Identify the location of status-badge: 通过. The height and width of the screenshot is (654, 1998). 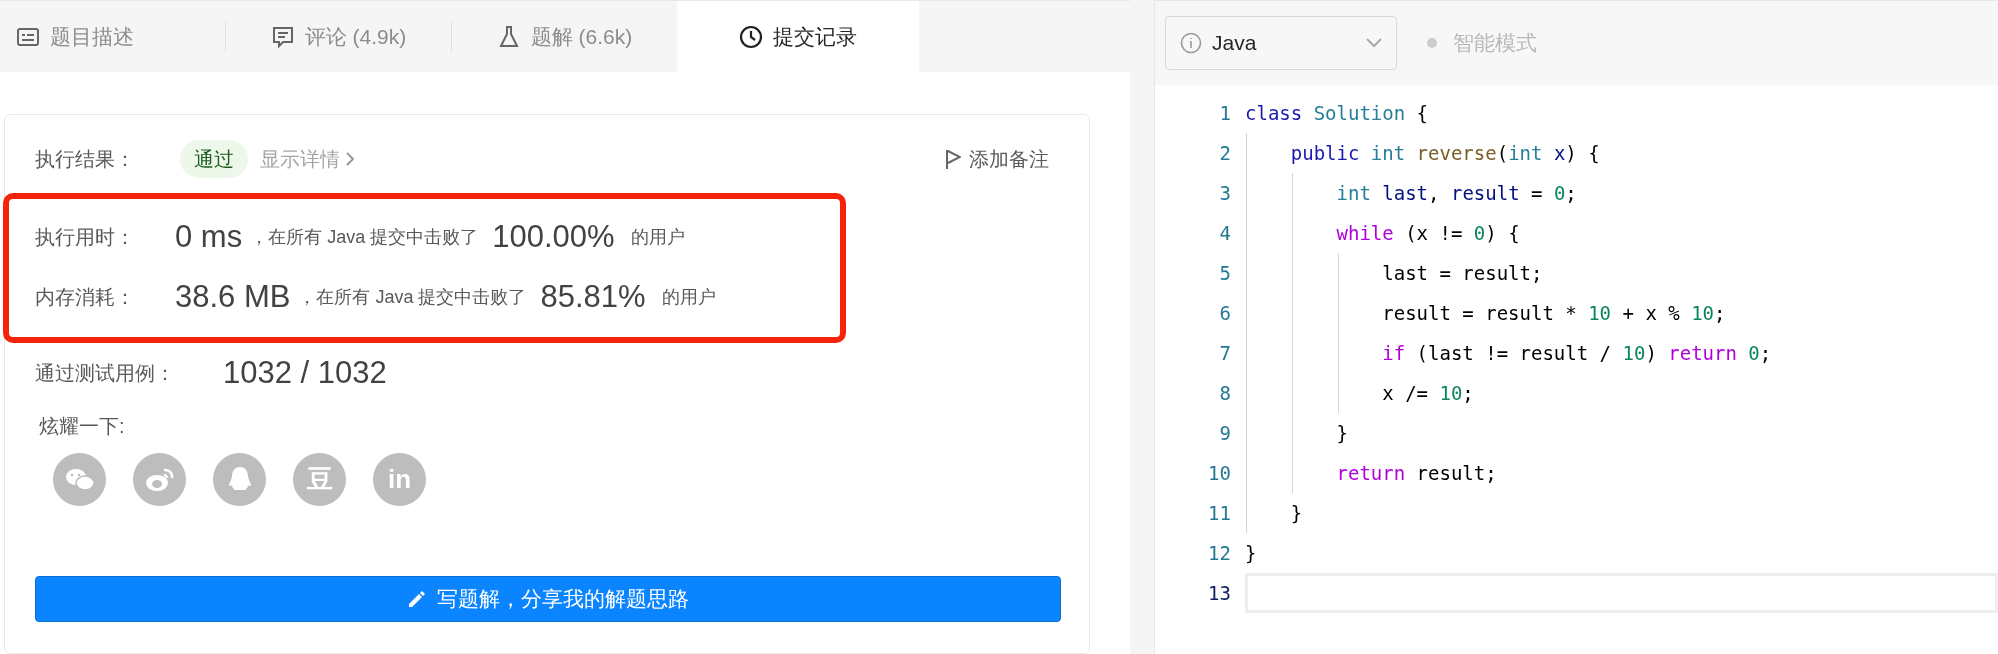
(214, 159).